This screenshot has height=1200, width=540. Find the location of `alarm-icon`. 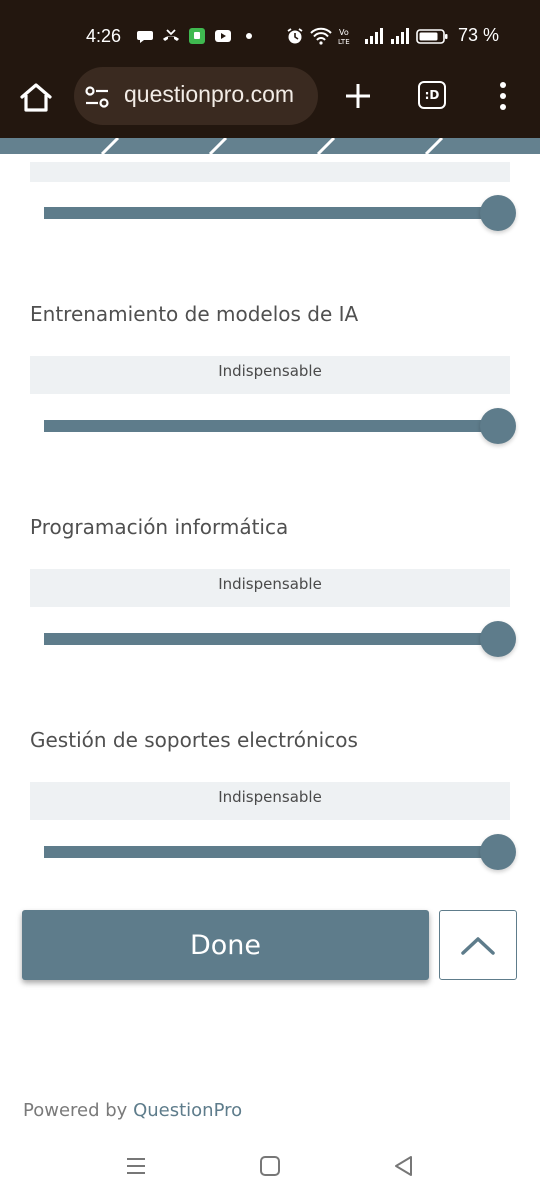

alarm-icon is located at coordinates (295, 35).